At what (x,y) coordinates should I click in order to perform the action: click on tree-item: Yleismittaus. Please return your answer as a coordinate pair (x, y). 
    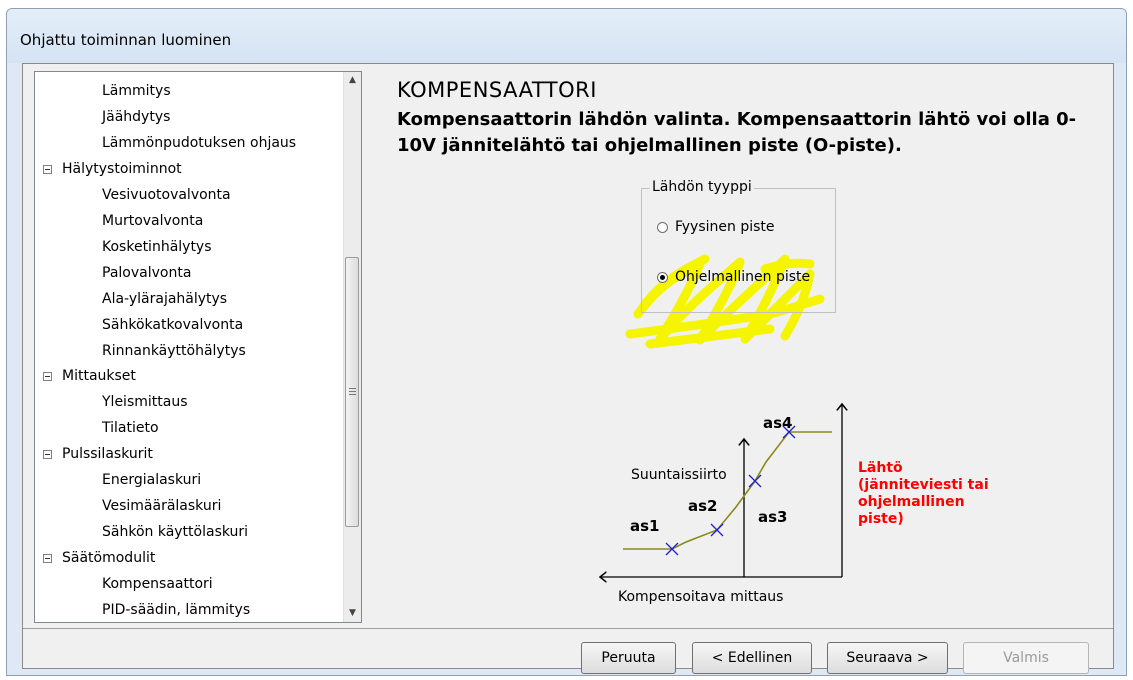
    Looking at the image, I should click on (145, 402).